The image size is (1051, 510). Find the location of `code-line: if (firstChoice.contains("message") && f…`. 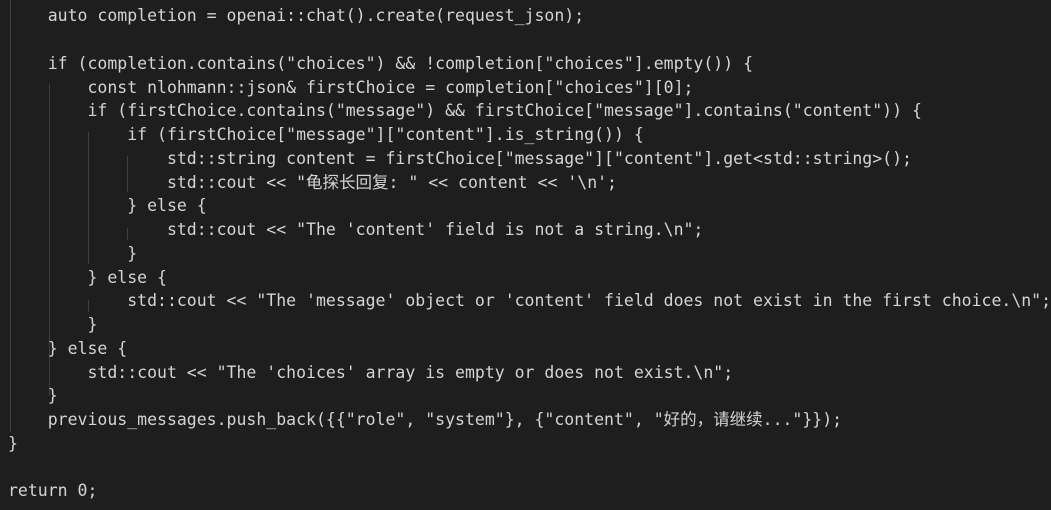

code-line: if (firstChoice.contains("message") && f… is located at coordinates (464, 111).